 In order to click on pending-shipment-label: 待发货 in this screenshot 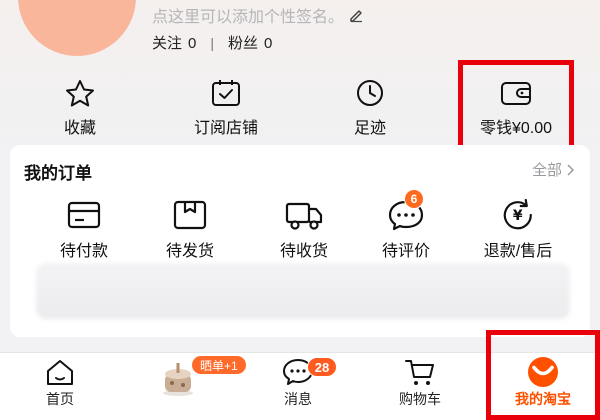, I will do `click(190, 251)`.